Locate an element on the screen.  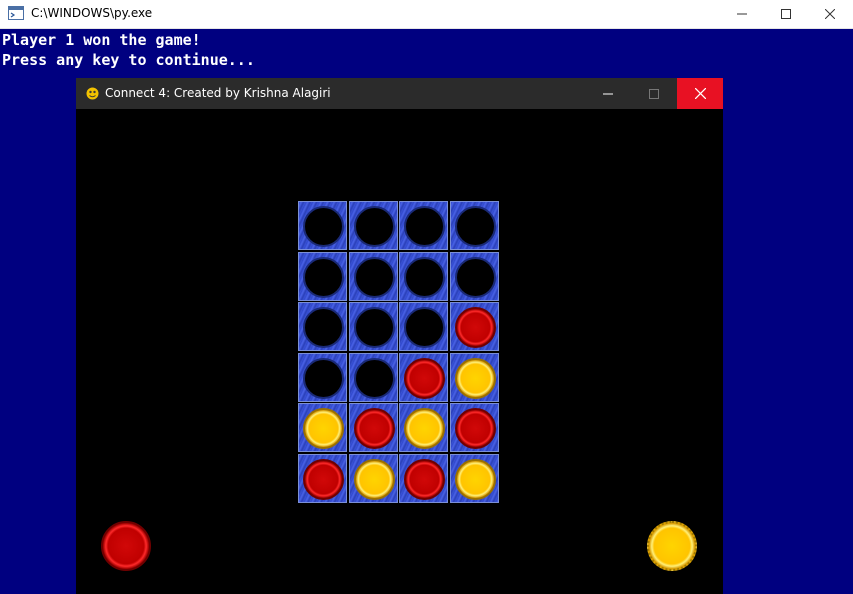
game-close-button is located at coordinates (700, 93).